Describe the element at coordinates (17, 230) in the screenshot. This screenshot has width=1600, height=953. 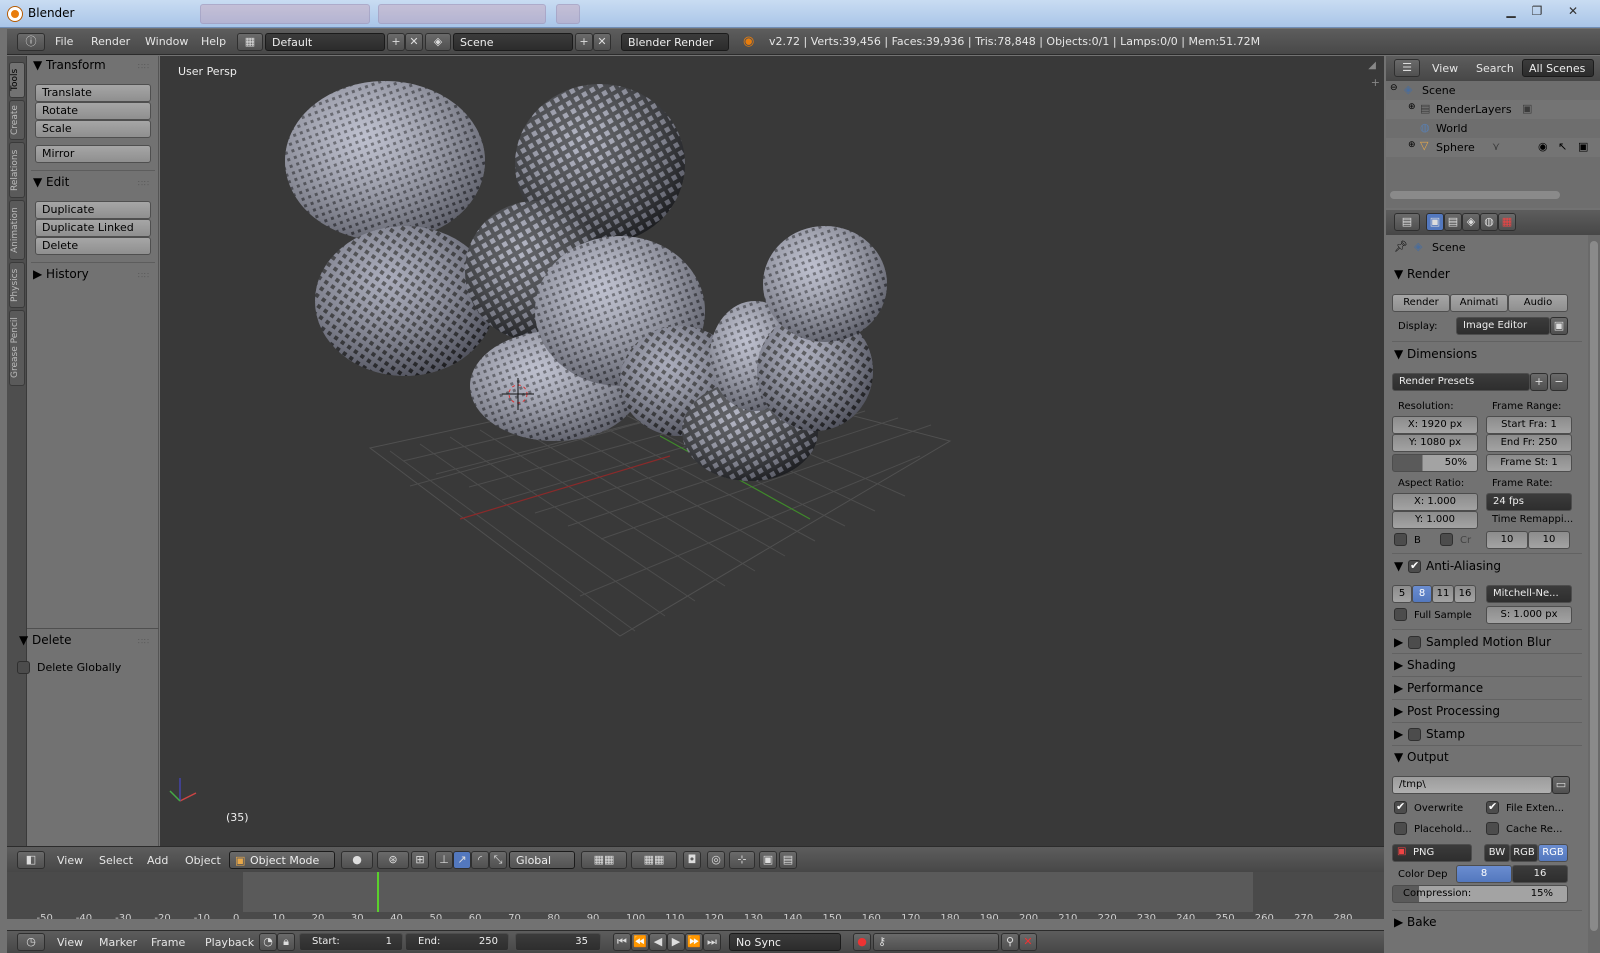
I see `tab-animation: Animation` at that location.